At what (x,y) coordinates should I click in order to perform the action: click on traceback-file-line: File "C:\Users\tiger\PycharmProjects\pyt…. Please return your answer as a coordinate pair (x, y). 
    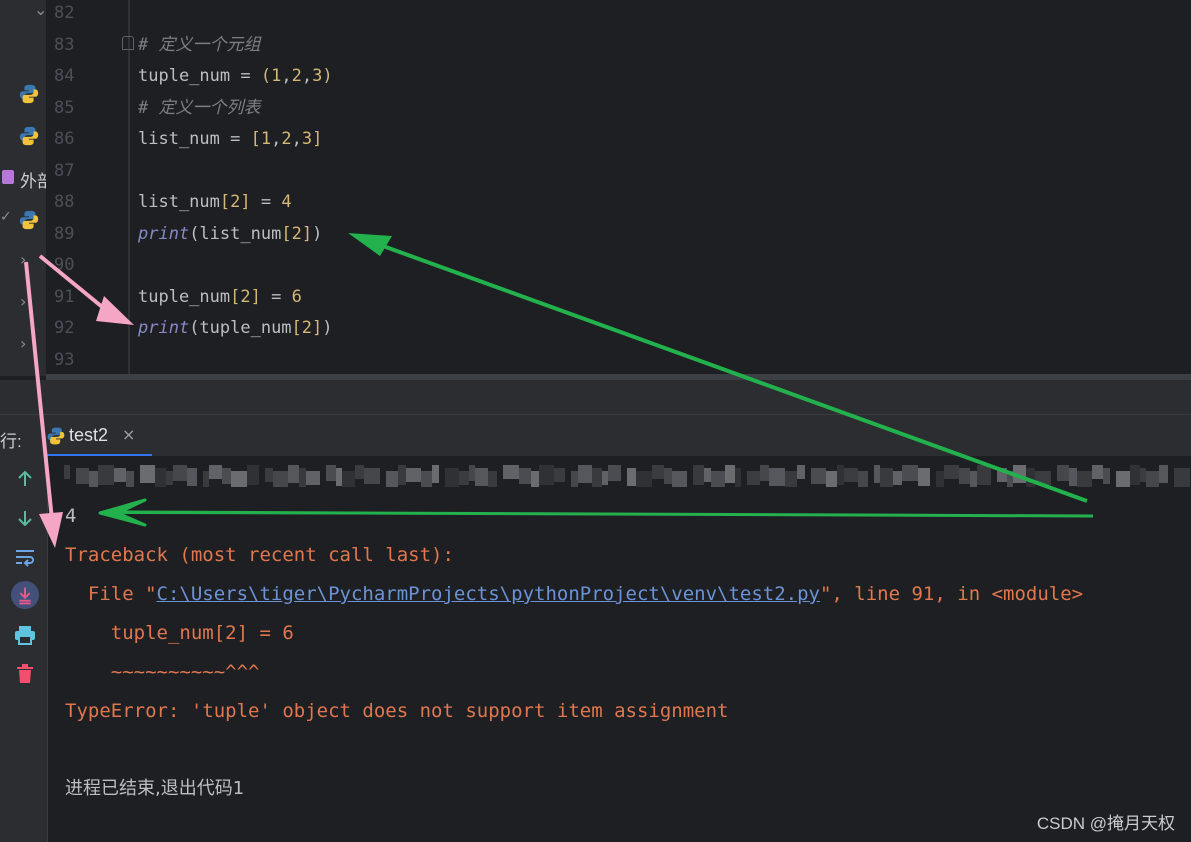
    Looking at the image, I should click on (574, 594).